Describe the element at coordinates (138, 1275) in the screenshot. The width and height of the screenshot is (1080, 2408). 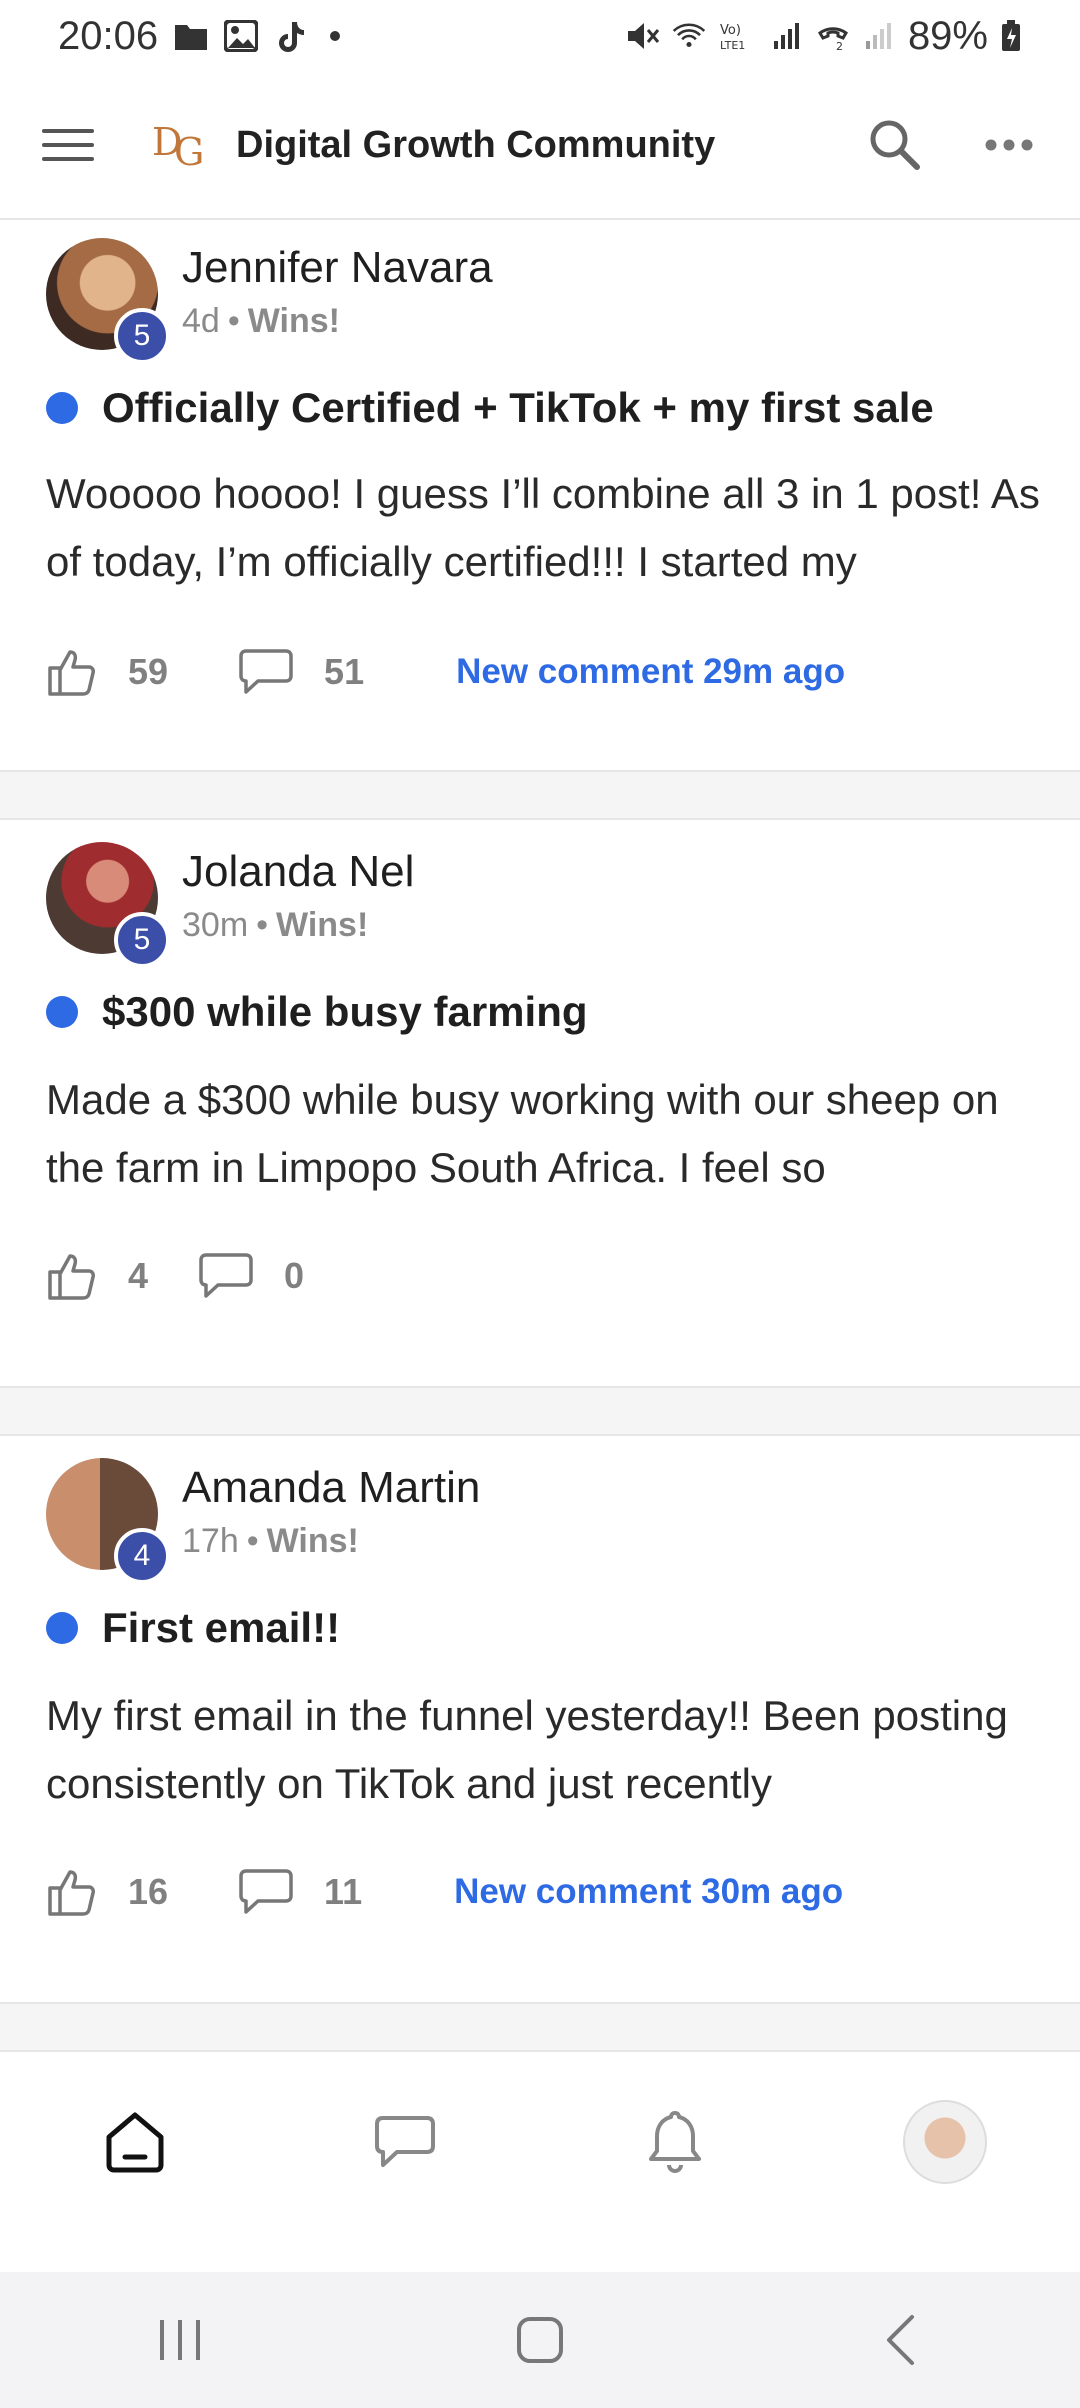
I see `like-count: 4` at that location.